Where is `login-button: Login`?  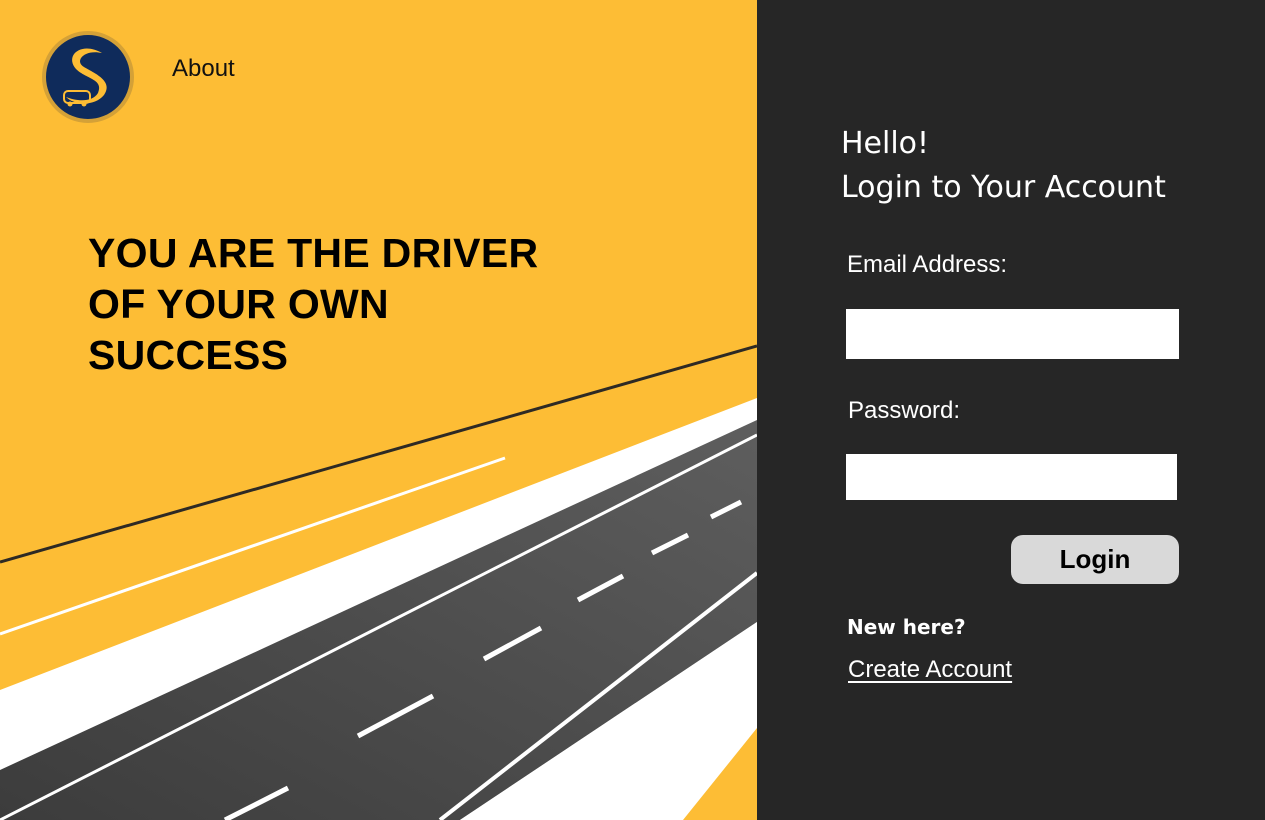
login-button: Login is located at coordinates (1095, 559).